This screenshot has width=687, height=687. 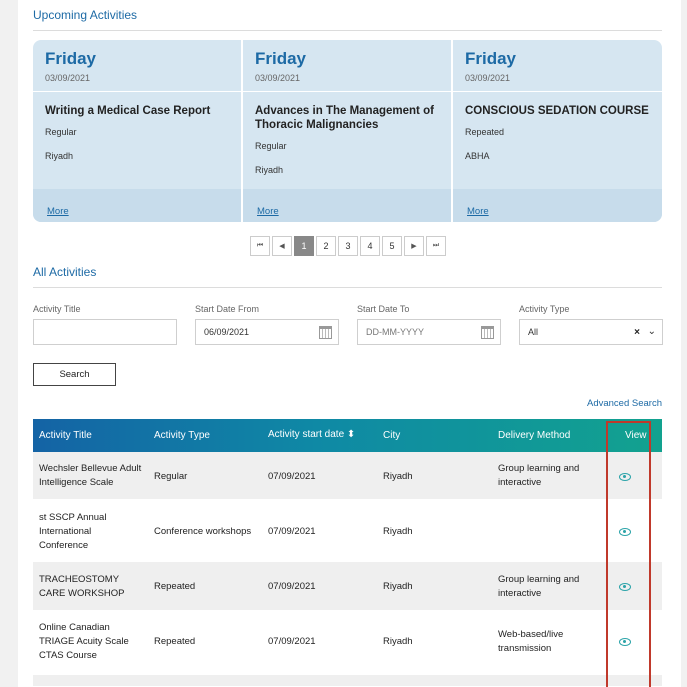 I want to click on page-button-2: 2, so click(x=326, y=246).